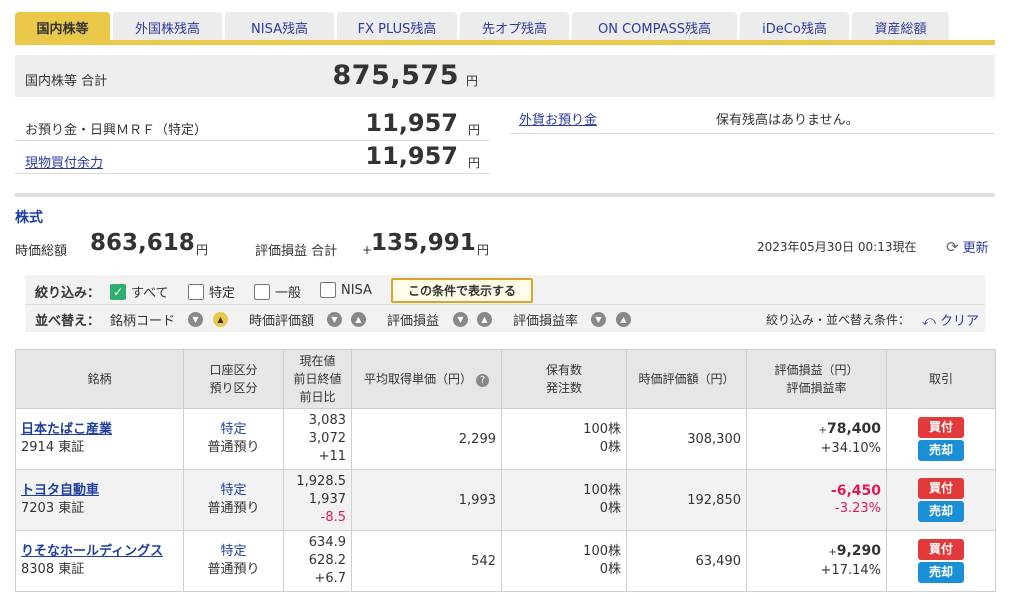  I want to click on pl-value: 9,290, so click(858, 551).